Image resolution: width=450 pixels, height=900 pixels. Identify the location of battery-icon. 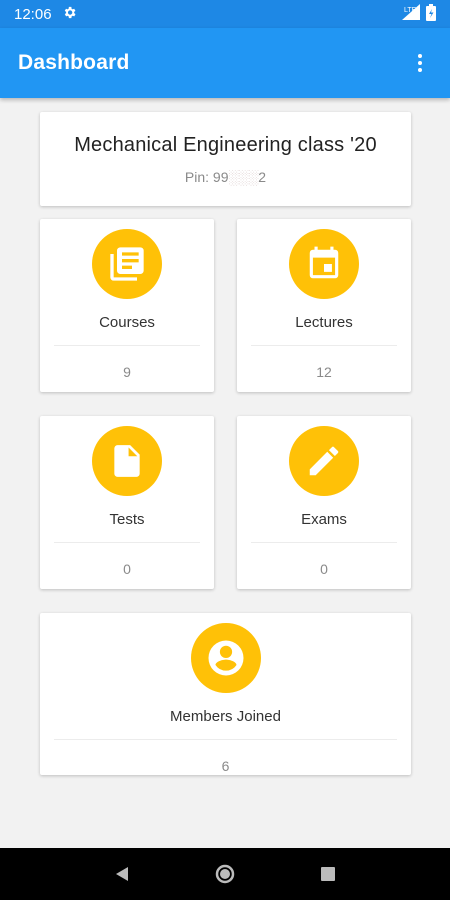
(431, 14).